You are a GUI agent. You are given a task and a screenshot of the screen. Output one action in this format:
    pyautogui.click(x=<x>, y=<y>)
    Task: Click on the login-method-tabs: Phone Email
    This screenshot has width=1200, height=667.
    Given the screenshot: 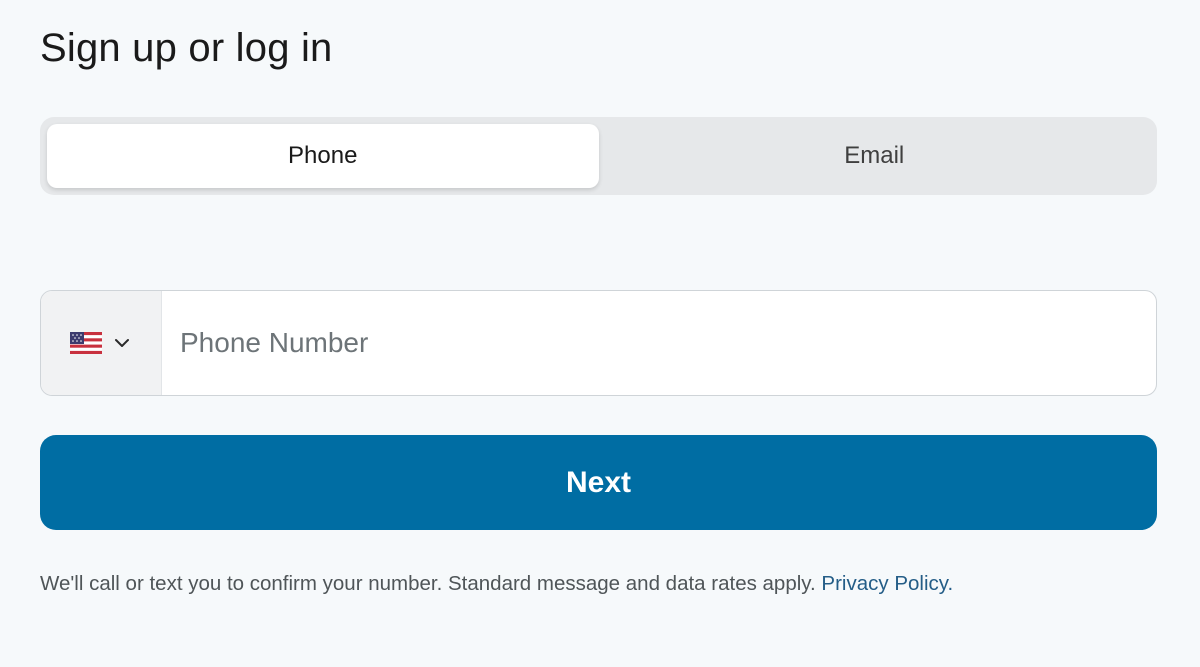 What is the action you would take?
    pyautogui.click(x=598, y=156)
    